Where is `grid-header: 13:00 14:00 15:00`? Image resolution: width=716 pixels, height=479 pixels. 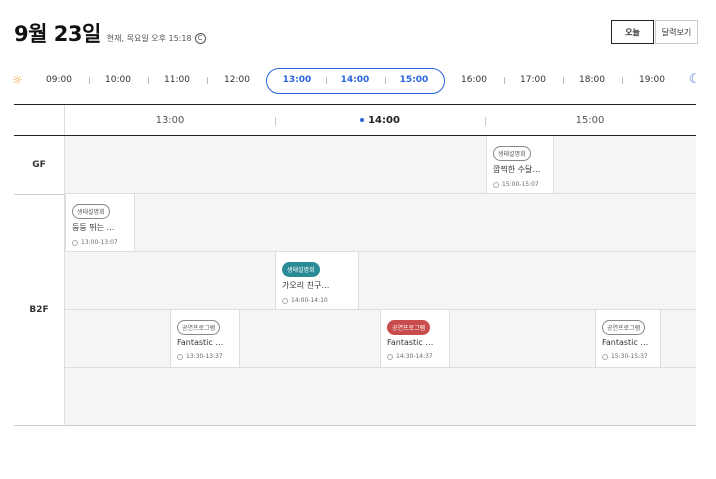 grid-header: 13:00 14:00 15:00 is located at coordinates (355, 120).